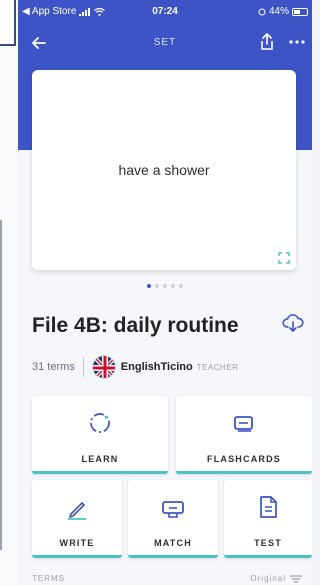 This screenshot has width=320, height=585. I want to click on background-page, so click(9, 292).